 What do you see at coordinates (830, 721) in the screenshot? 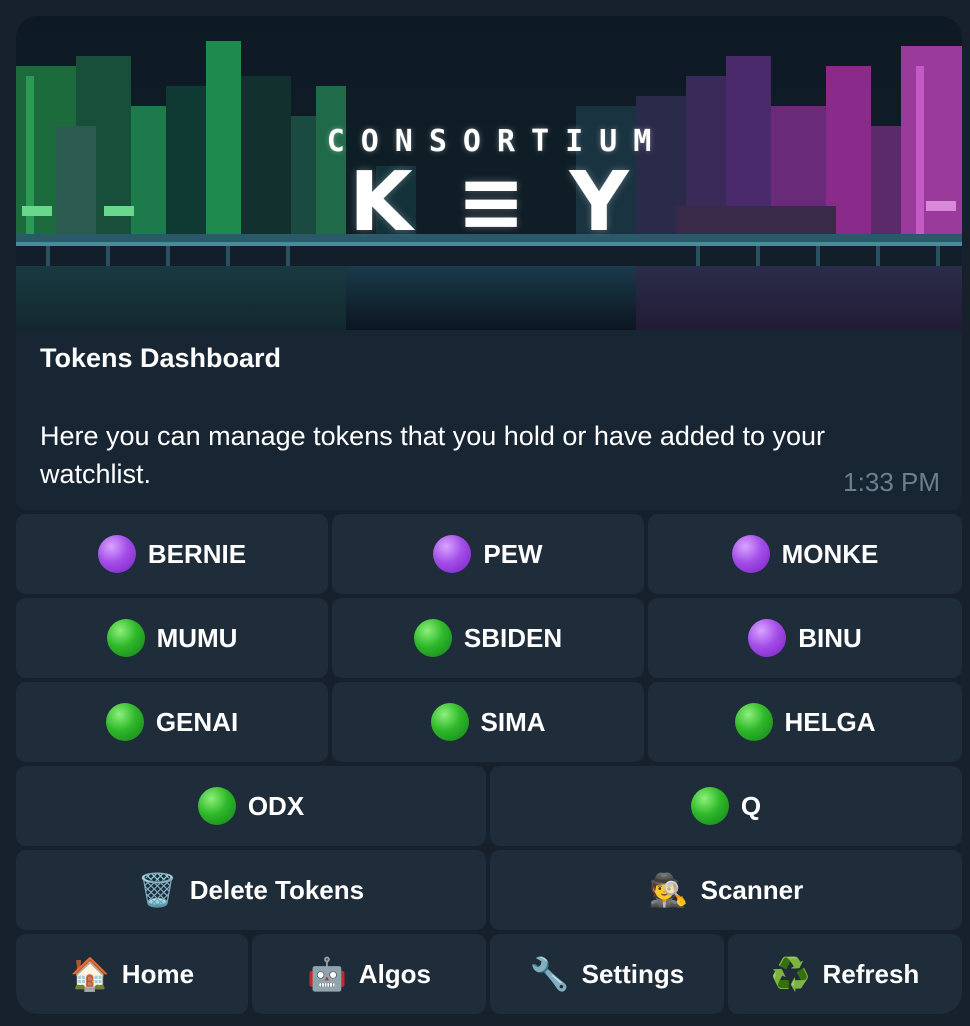
I see `token-label: HELGA` at bounding box center [830, 721].